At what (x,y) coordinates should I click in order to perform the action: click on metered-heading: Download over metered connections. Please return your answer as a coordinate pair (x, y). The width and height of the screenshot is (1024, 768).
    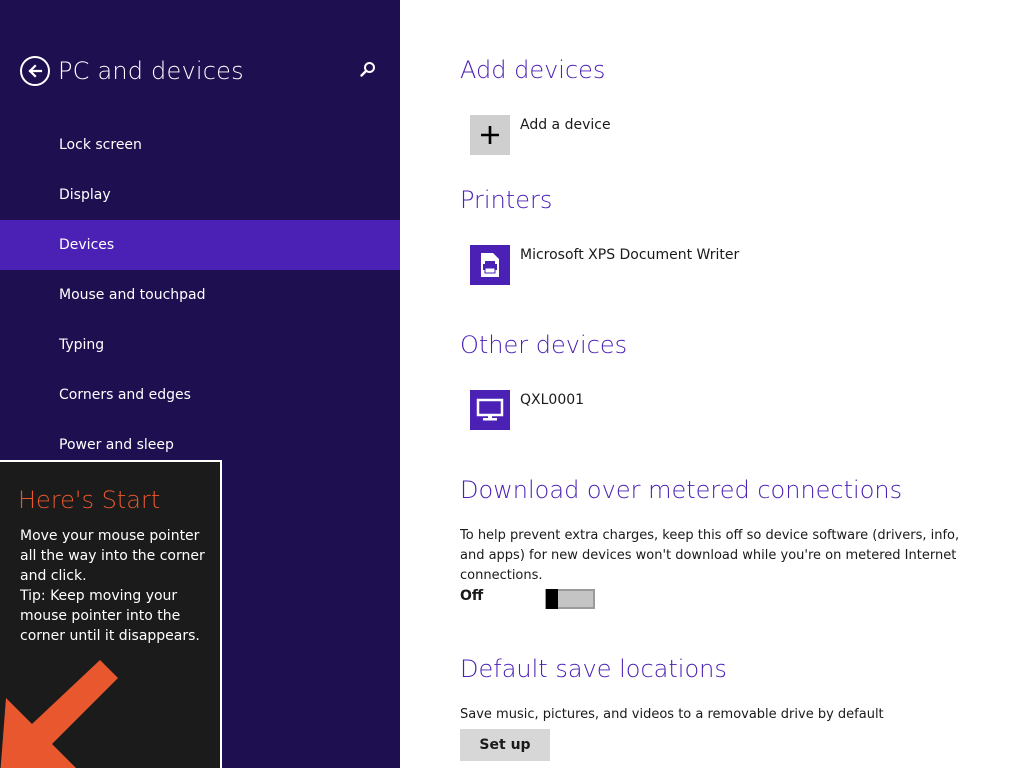
    Looking at the image, I should click on (681, 490).